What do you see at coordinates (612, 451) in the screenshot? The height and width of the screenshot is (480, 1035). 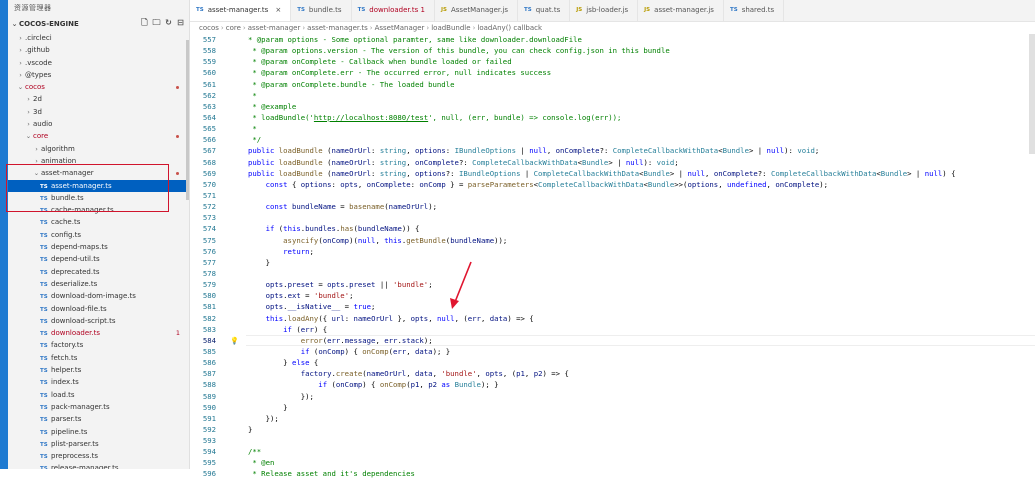 I see `code-line: 594 /**` at bounding box center [612, 451].